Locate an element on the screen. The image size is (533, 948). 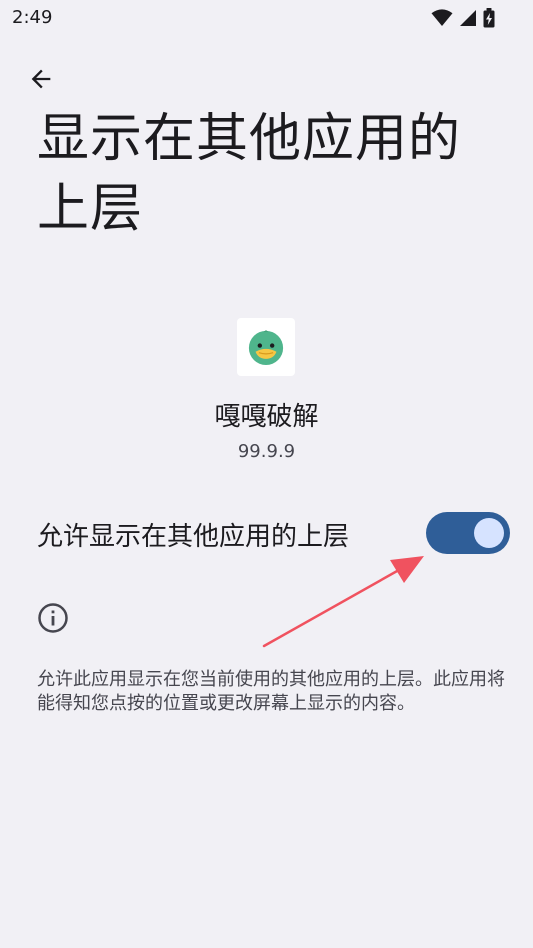
status-bar: 2:49 is located at coordinates (266, 18).